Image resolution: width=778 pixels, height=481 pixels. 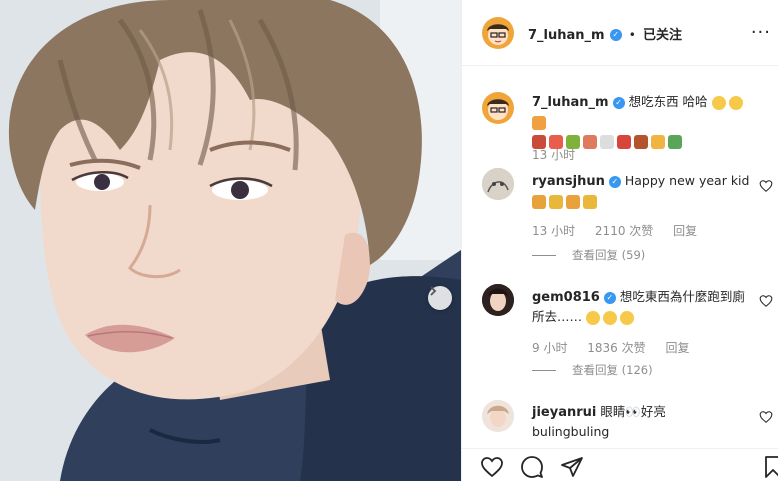 I want to click on paper-plane-icon, so click(x=572, y=467).